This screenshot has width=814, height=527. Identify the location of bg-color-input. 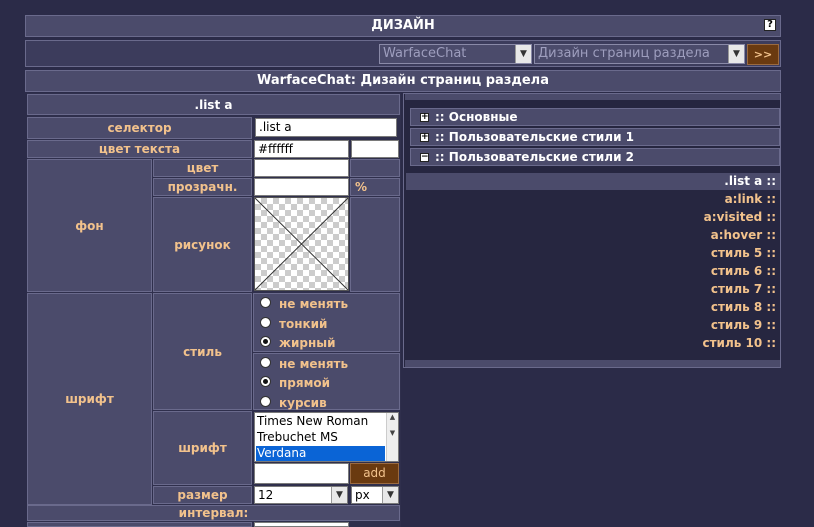
(301, 168).